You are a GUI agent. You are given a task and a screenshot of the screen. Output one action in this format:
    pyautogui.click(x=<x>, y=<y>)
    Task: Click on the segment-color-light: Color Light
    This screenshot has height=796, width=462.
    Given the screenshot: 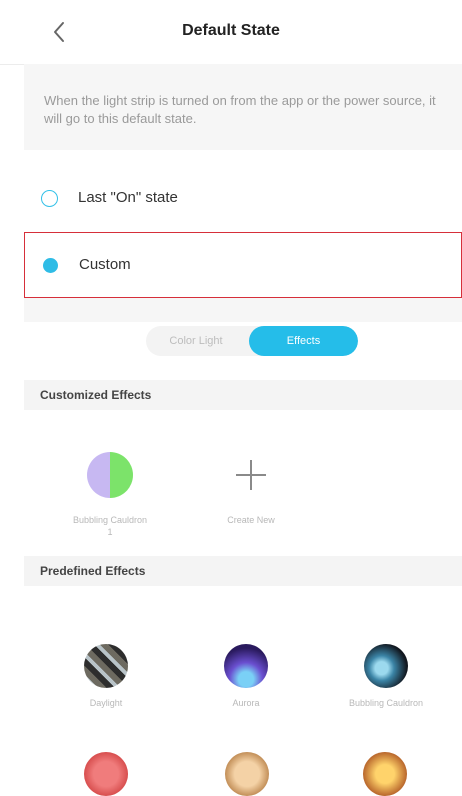 What is the action you would take?
    pyautogui.click(x=196, y=341)
    